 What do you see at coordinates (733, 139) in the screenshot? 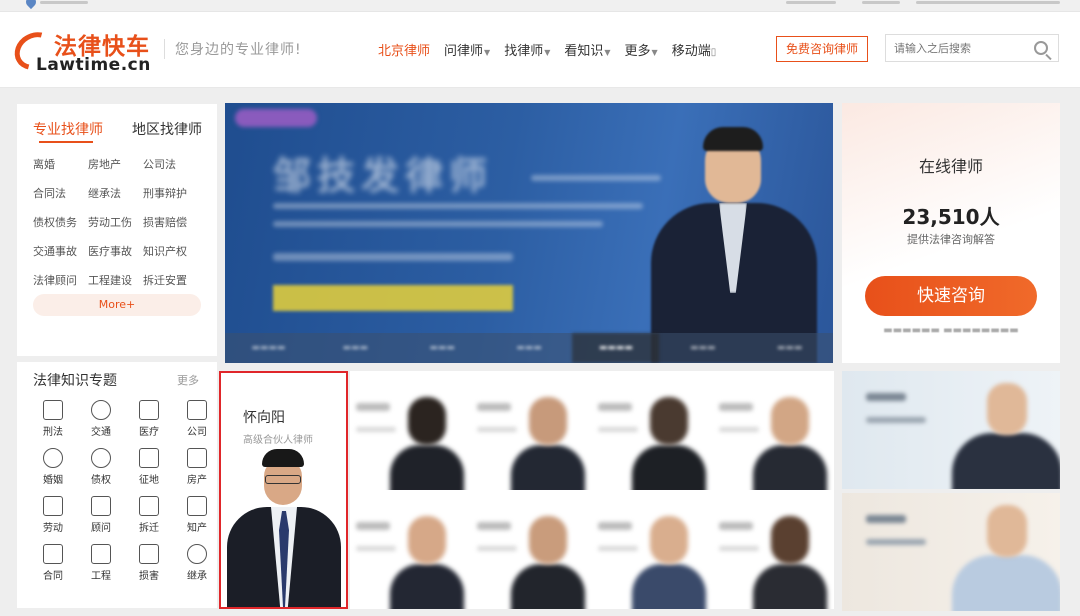
I see `lawyer-hair` at bounding box center [733, 139].